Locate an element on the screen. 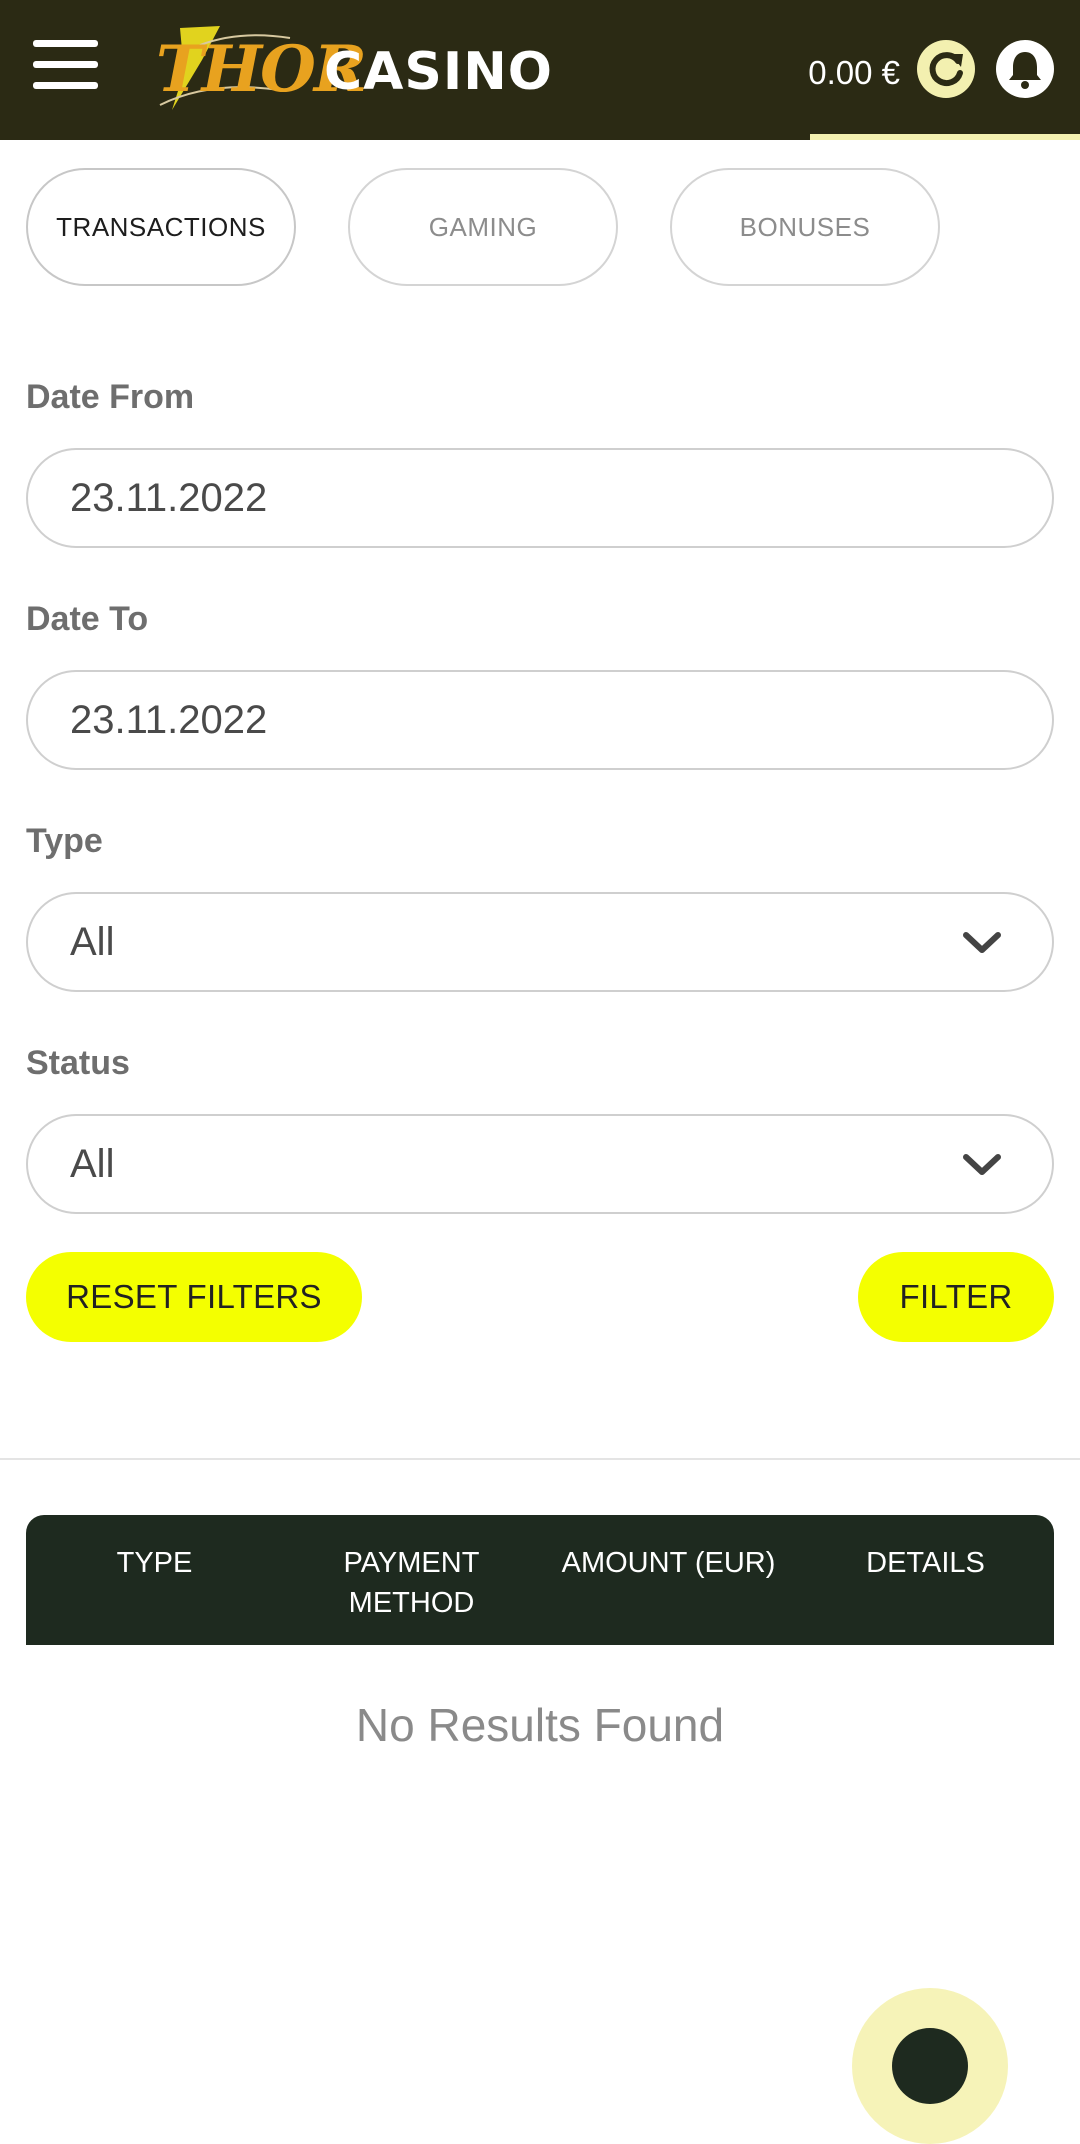  thor-casino-logo: THOR CASINO is located at coordinates (351, 70).